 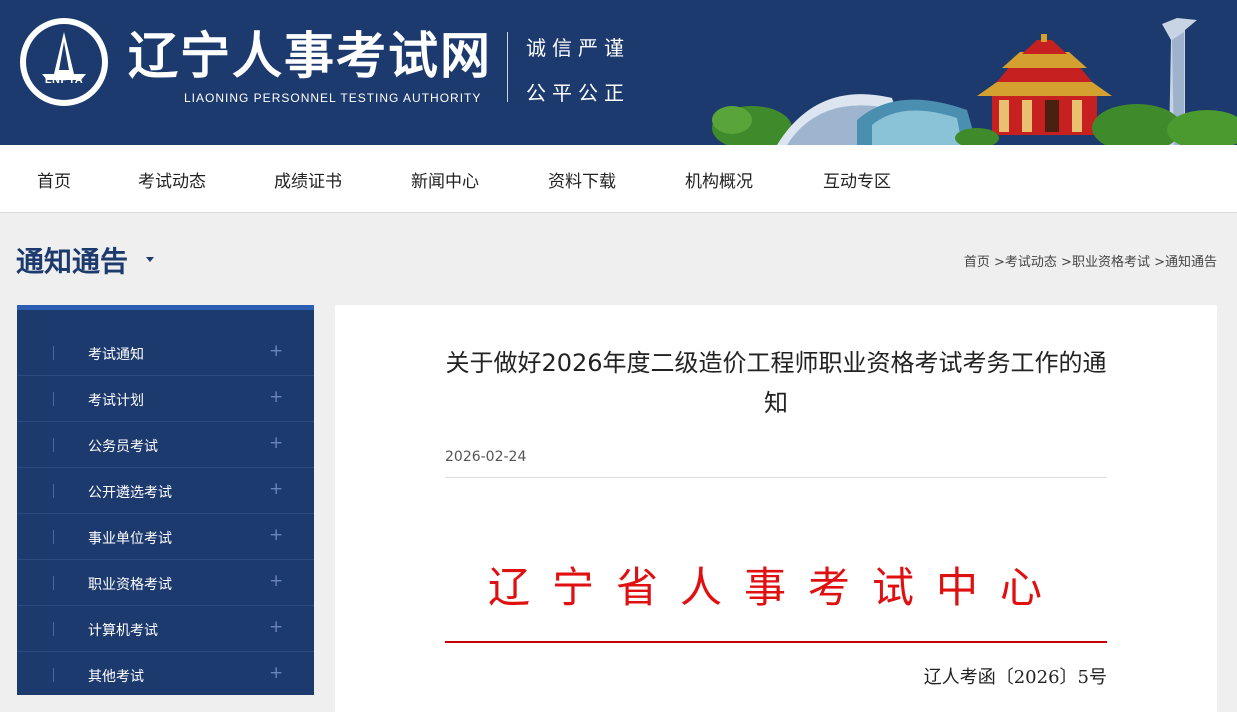 I want to click on breadcrumb: 首页 >考试动态 >职业资格考试 >通知通告, so click(x=1090, y=260).